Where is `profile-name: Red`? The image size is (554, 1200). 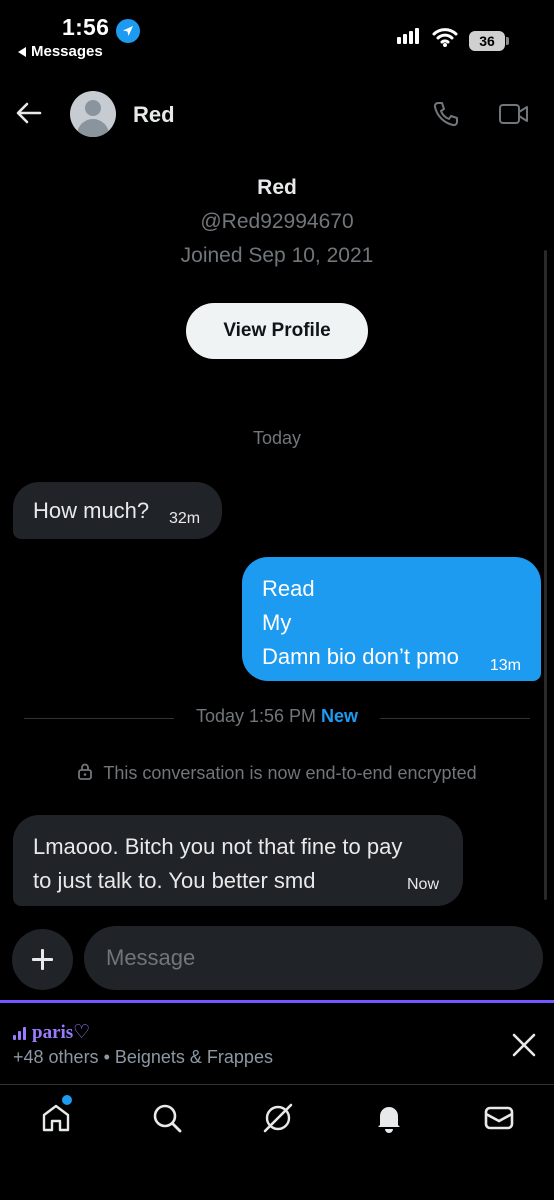
profile-name: Red is located at coordinates (277, 187).